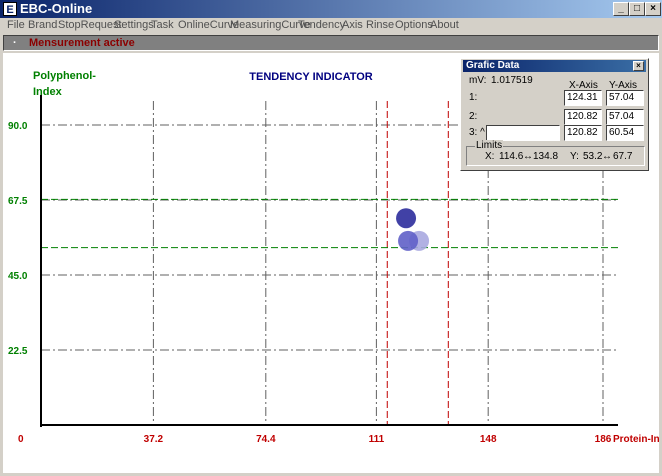 Image resolution: width=662 pixels, height=476 pixels. I want to click on menu-settings: Settings, so click(134, 25).